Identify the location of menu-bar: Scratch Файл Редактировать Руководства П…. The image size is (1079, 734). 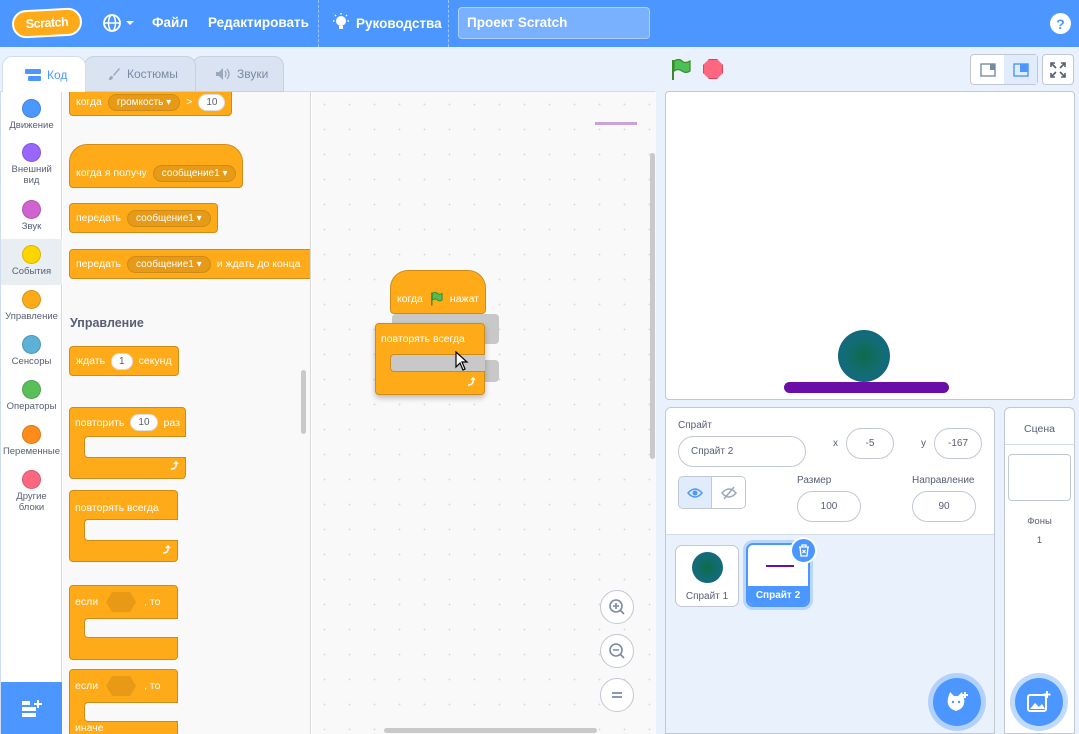
(539, 23).